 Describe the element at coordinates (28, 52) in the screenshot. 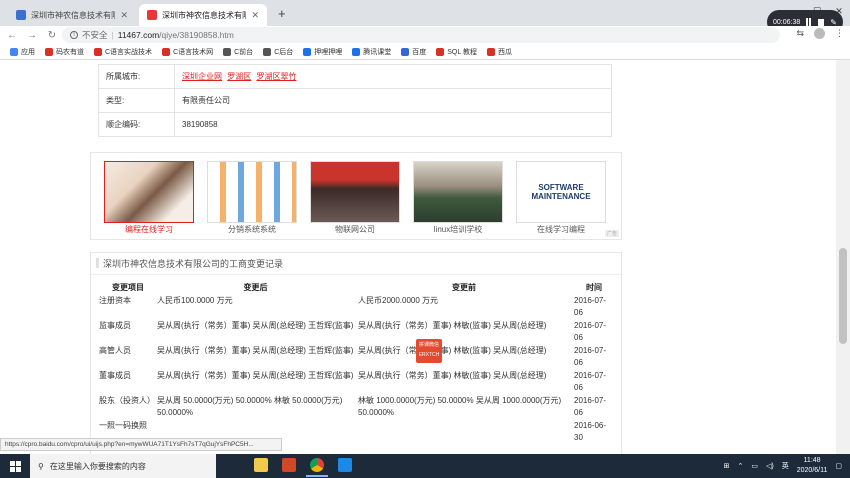

I see `bookmark-label: 应用` at that location.